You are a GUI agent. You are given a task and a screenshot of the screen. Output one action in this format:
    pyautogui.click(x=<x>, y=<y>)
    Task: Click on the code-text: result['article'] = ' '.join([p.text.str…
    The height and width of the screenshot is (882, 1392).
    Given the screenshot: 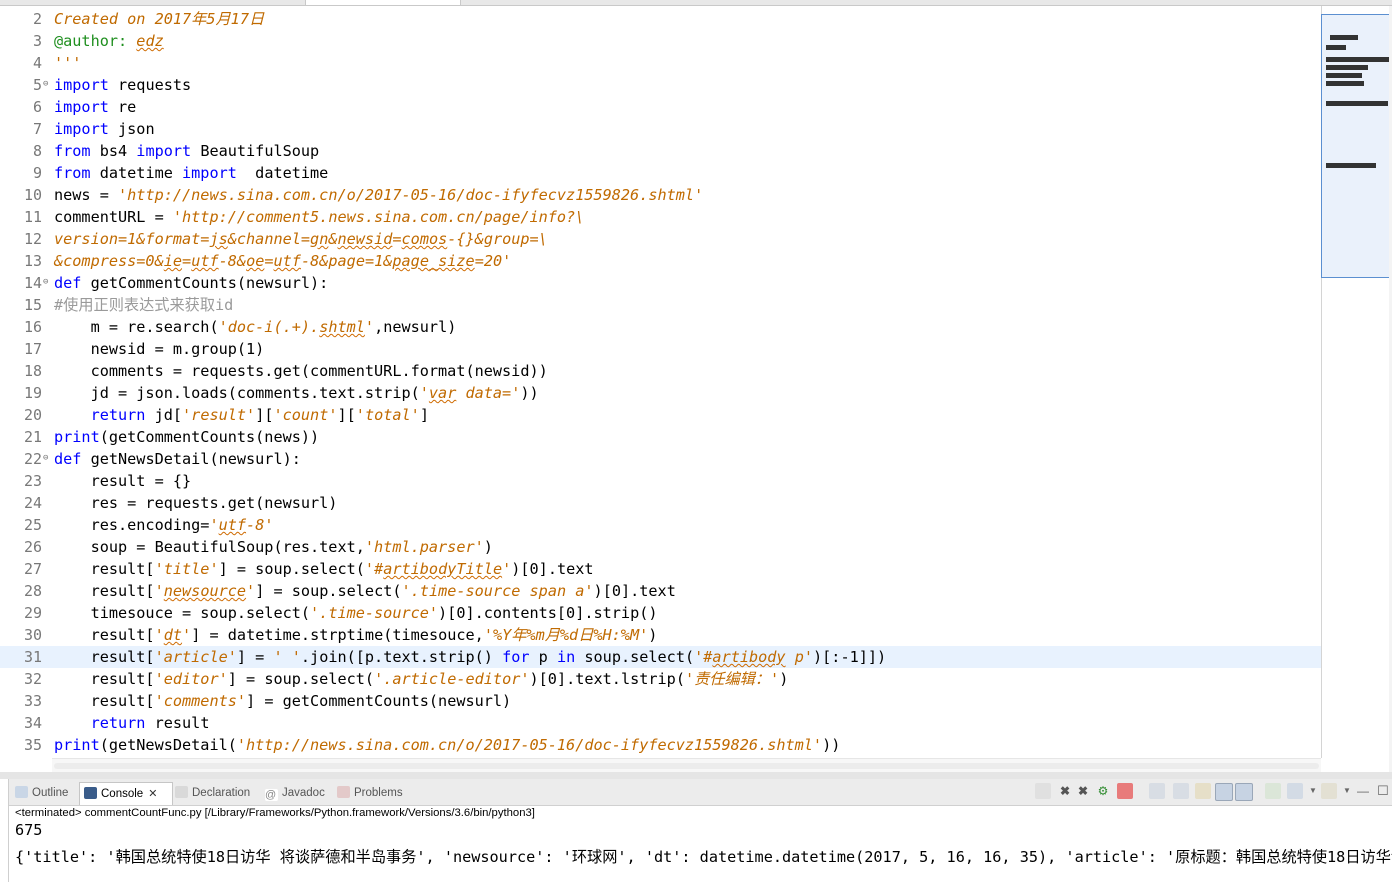 What is the action you would take?
    pyautogui.click(x=470, y=657)
    